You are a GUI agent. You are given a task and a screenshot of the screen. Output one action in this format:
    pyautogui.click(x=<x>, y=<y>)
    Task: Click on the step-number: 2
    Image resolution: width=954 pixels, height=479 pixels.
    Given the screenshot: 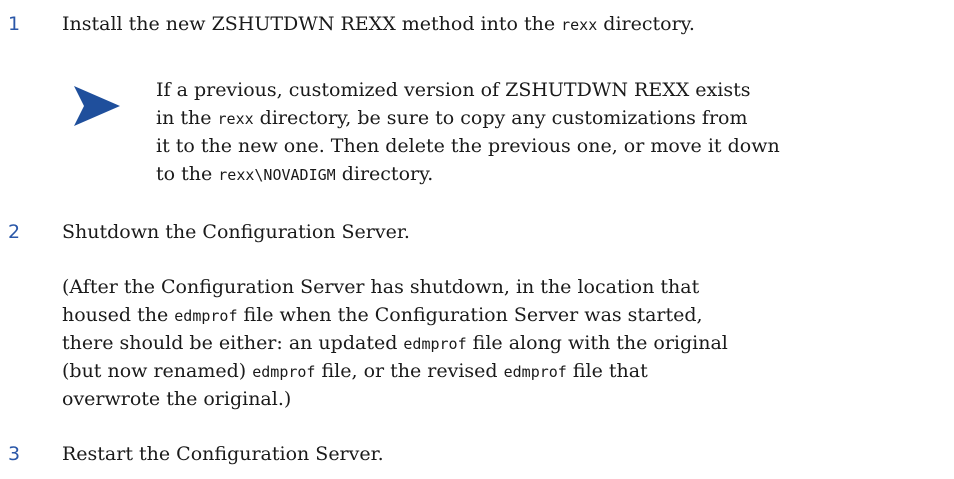 What is the action you would take?
    pyautogui.click(x=14, y=232)
    